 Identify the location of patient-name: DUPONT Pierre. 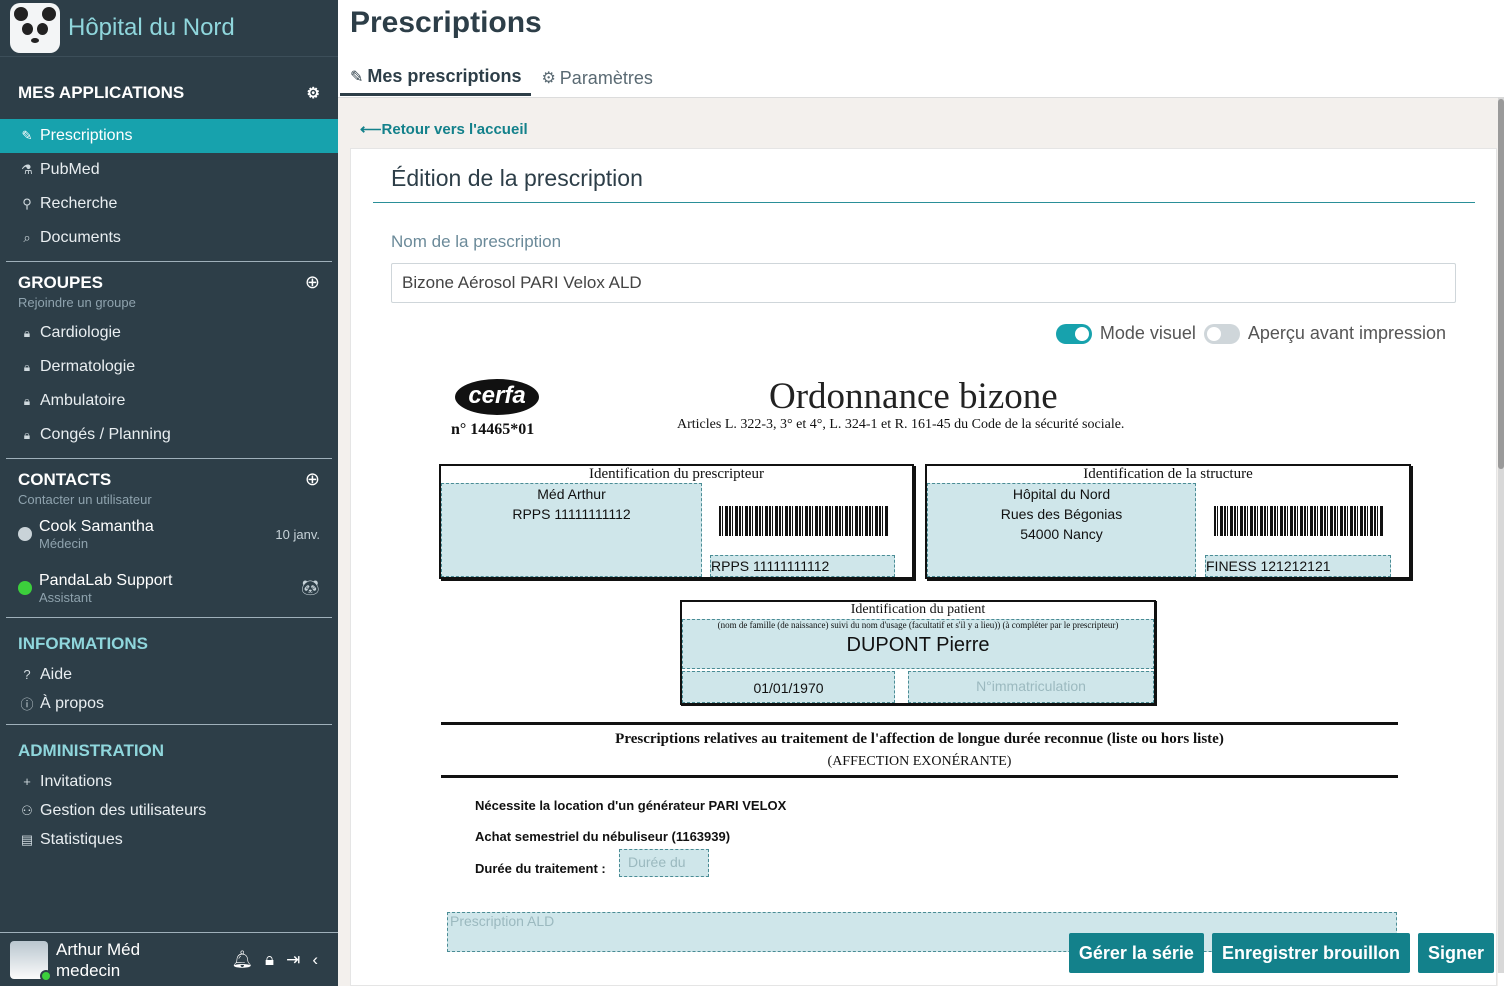
(918, 645).